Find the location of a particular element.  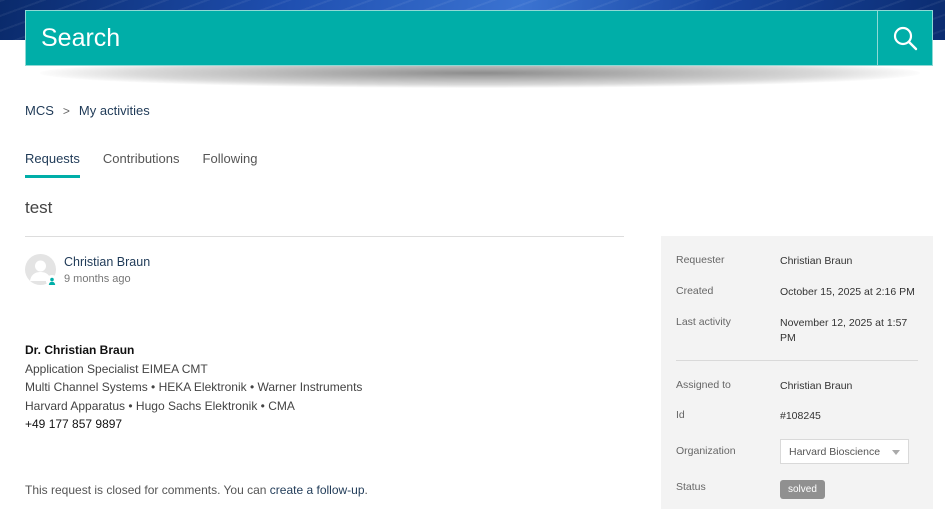

meta-label: Id is located at coordinates (680, 415).